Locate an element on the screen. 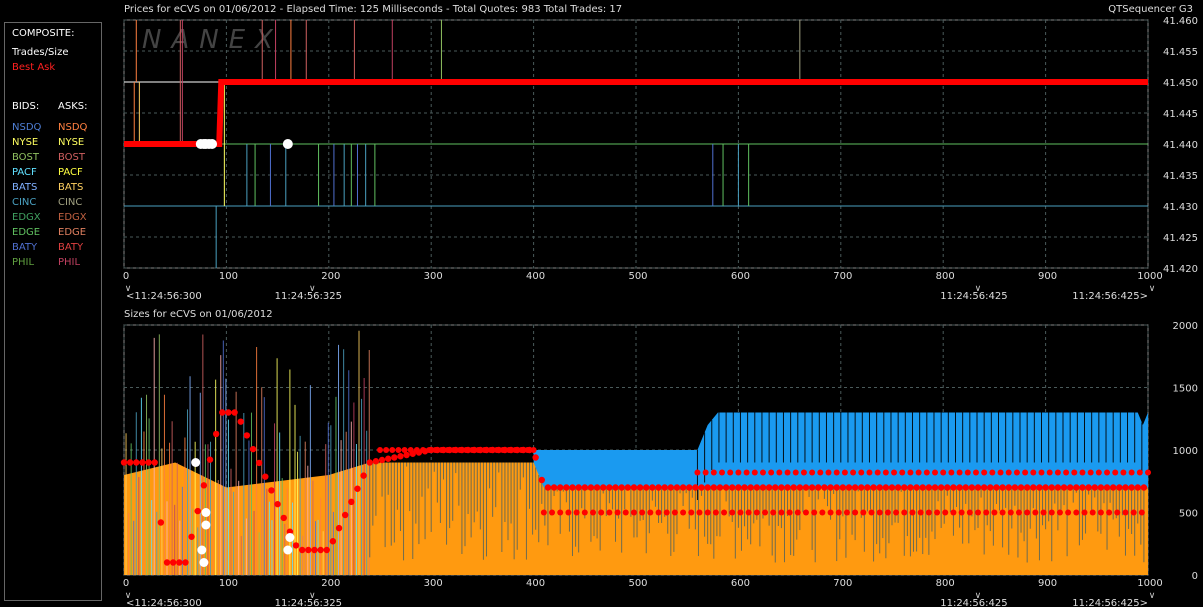  size-x-tick-label: 0 is located at coordinates (126, 583).